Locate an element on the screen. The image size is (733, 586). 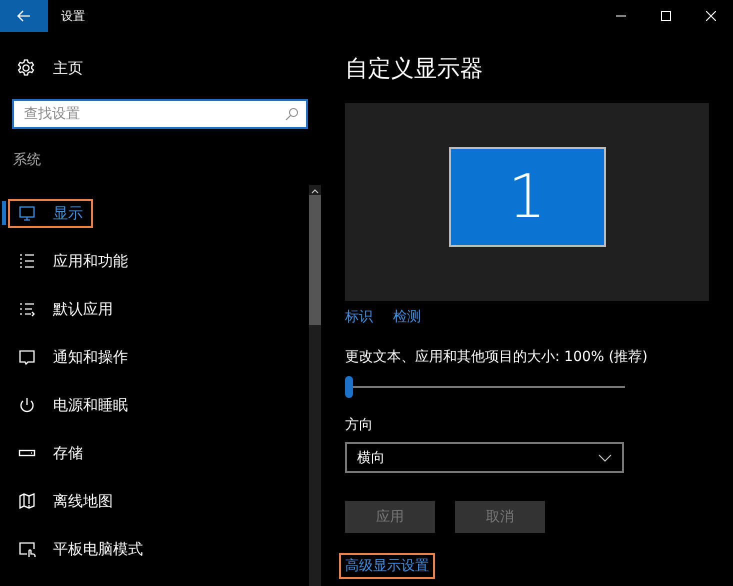
nav-label: 离线地图 is located at coordinates (83, 501).